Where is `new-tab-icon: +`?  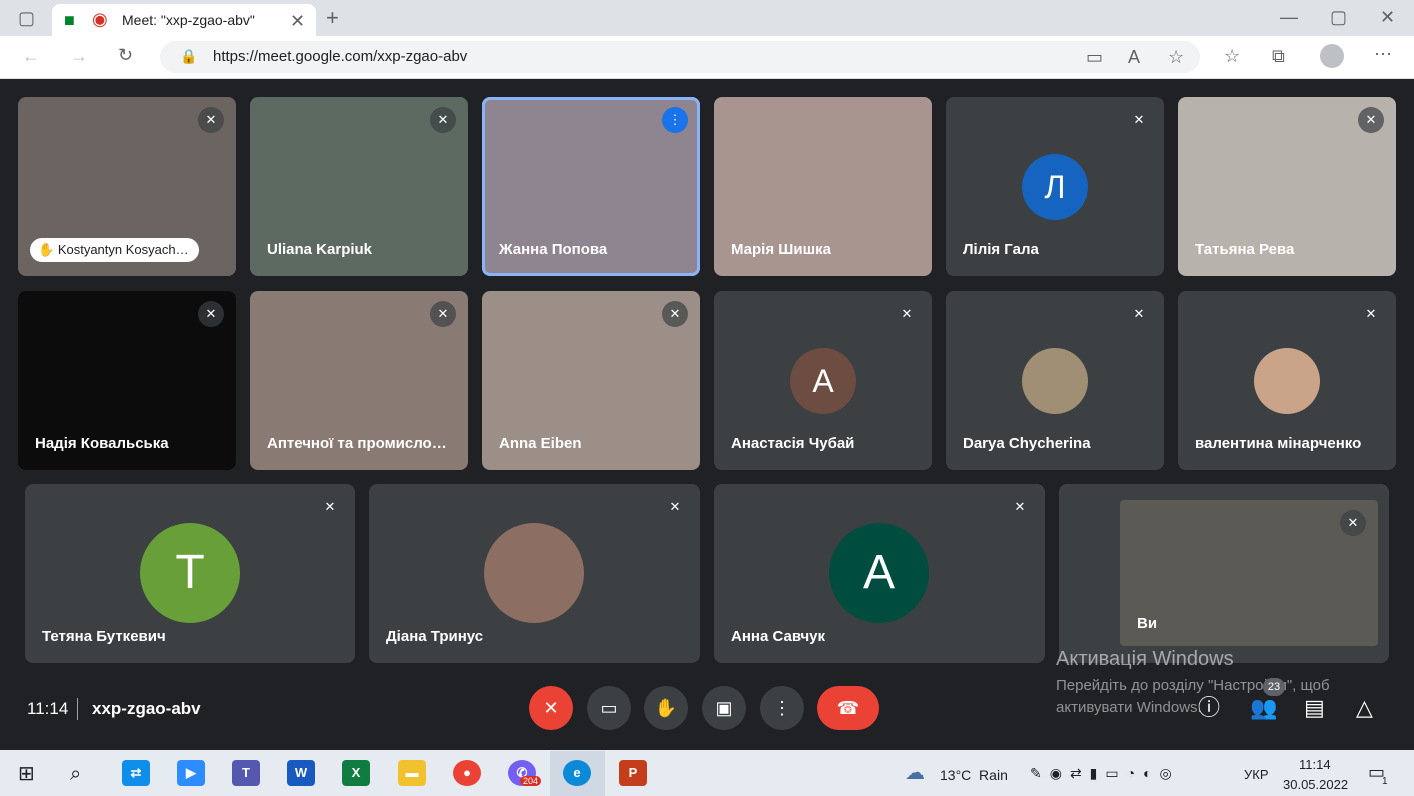 new-tab-icon: + is located at coordinates (332, 18).